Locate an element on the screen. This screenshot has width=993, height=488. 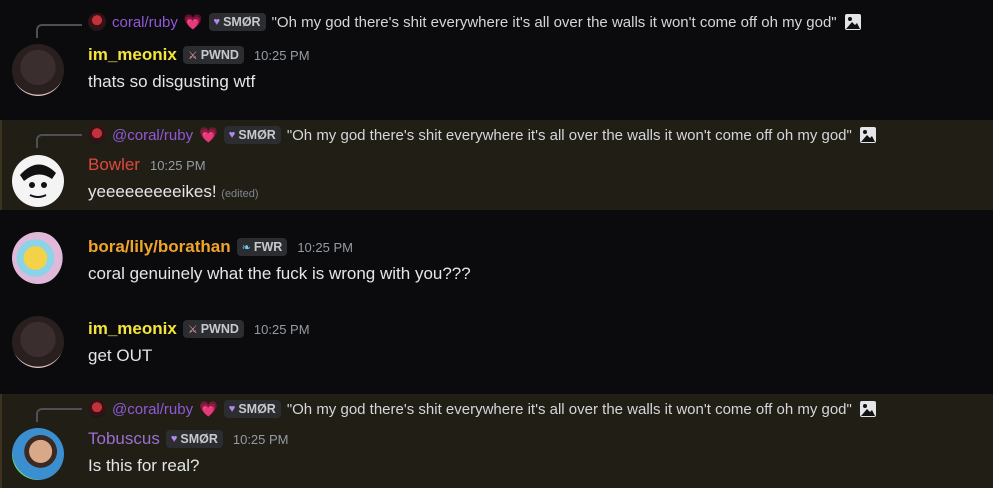
username: bora/lily/borathan is located at coordinates (159, 247).